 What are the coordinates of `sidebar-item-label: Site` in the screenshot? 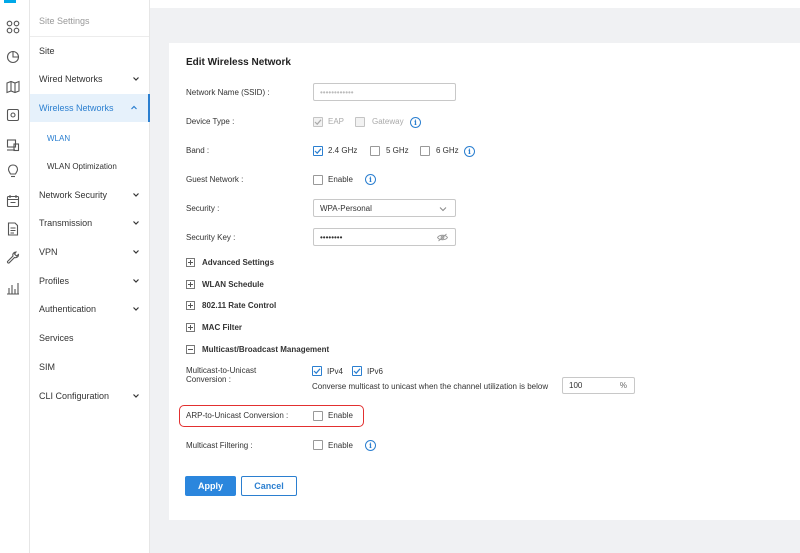 It's located at (47, 51).